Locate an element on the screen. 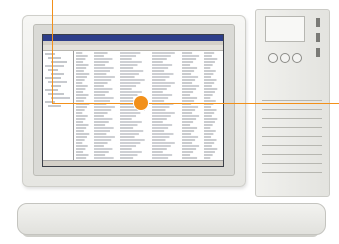 The height and width of the screenshot is (244, 339). callout-line-vertical is located at coordinates (52, 51).